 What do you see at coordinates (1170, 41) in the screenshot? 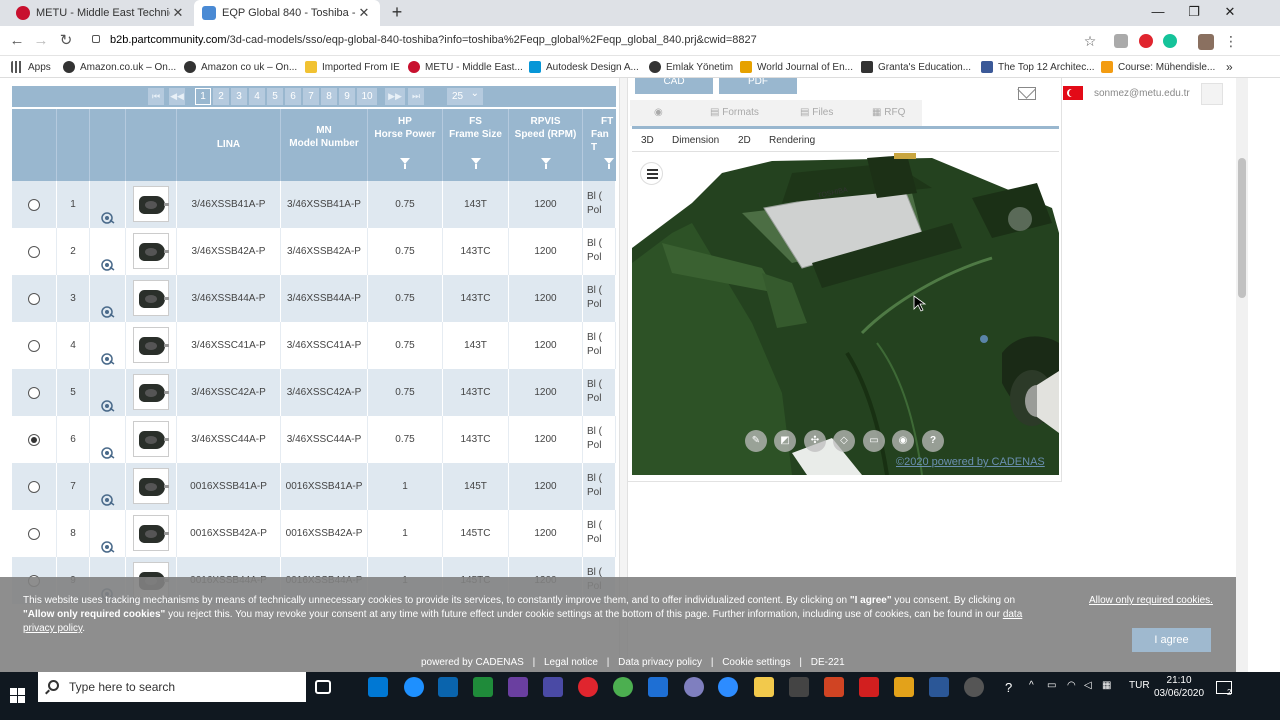
I see `grammarly-extension-icon` at bounding box center [1170, 41].